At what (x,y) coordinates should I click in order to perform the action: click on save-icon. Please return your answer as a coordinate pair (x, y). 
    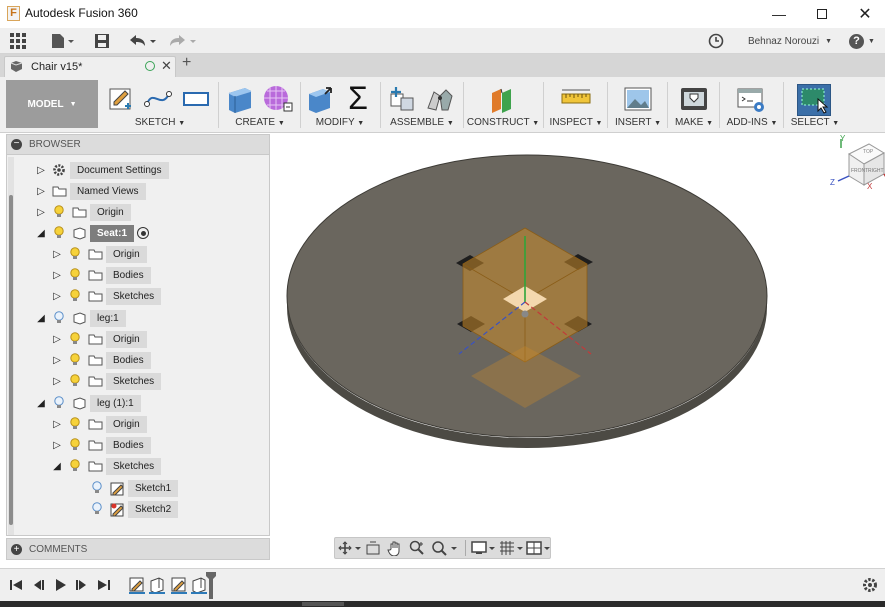
    Looking at the image, I should click on (102, 41).